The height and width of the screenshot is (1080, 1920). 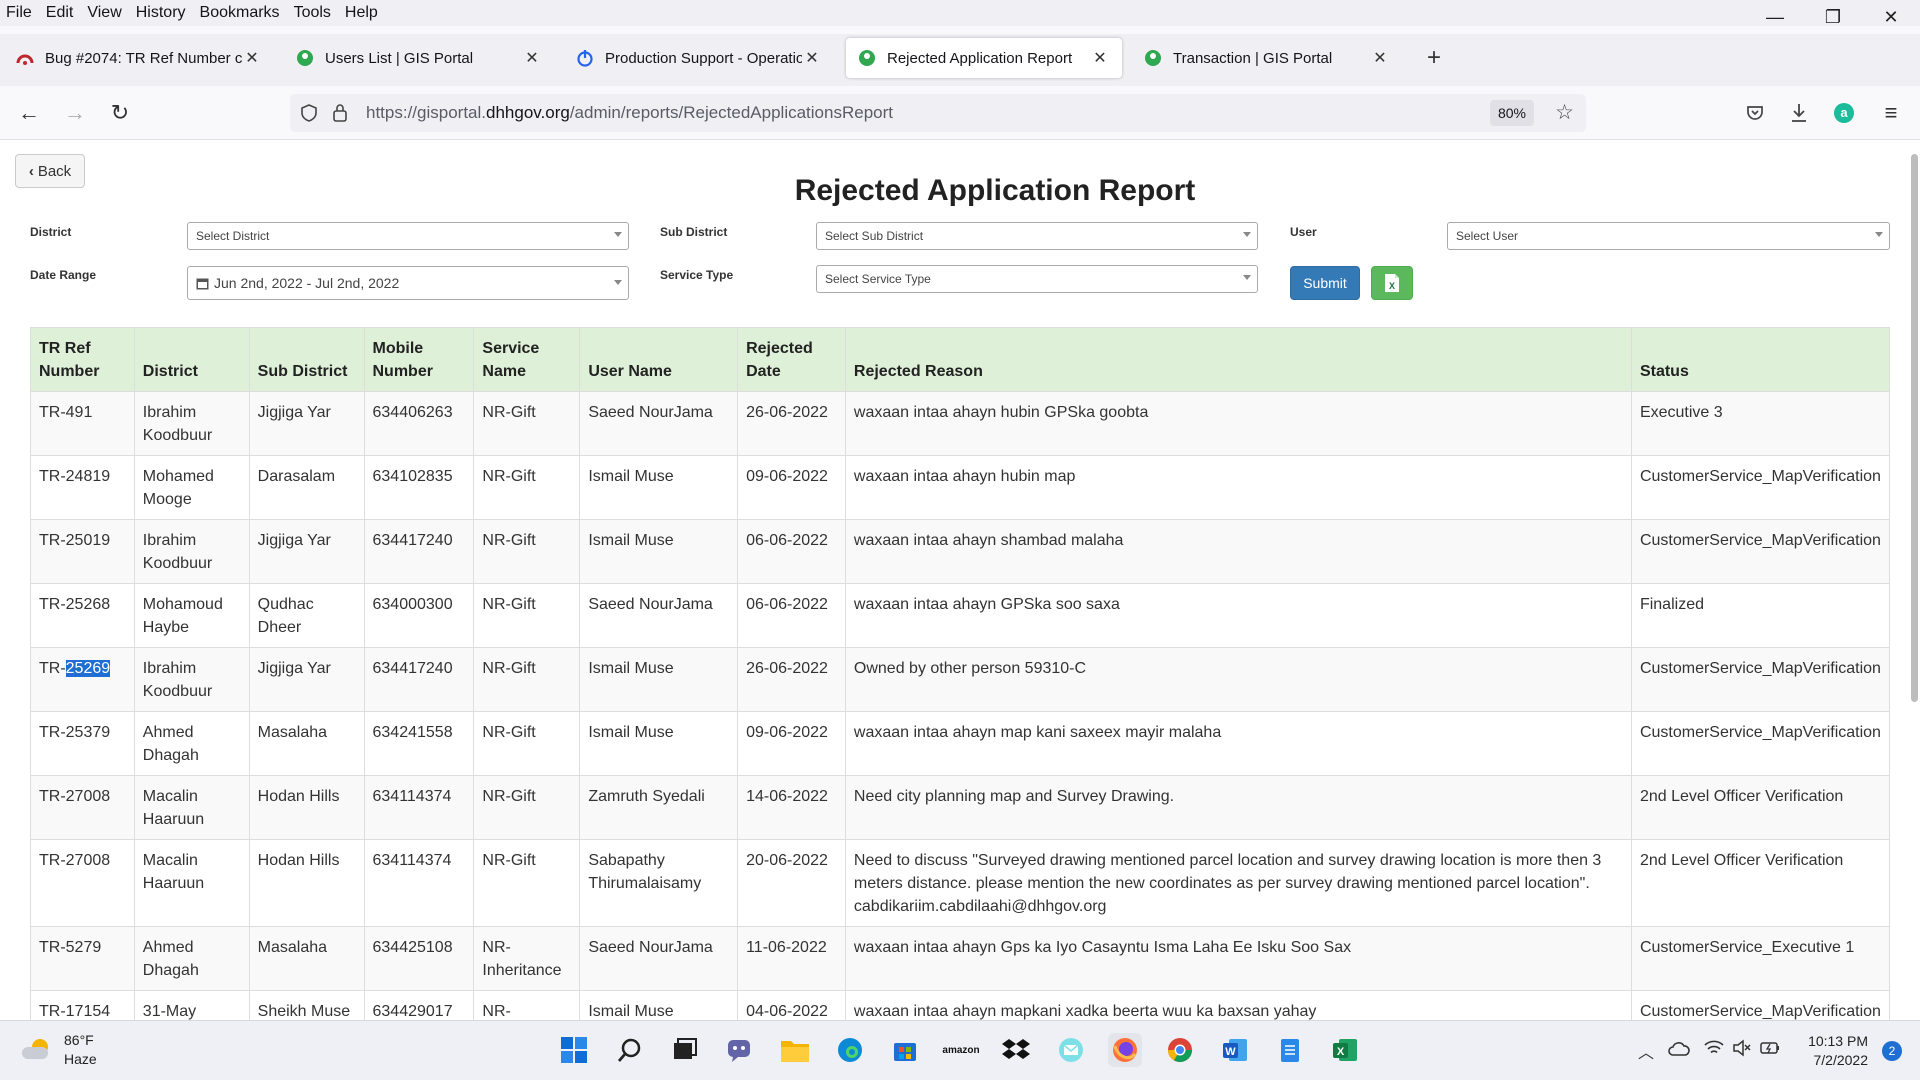 What do you see at coordinates (1434, 58) in the screenshot?
I see `new-tab-button: +` at bounding box center [1434, 58].